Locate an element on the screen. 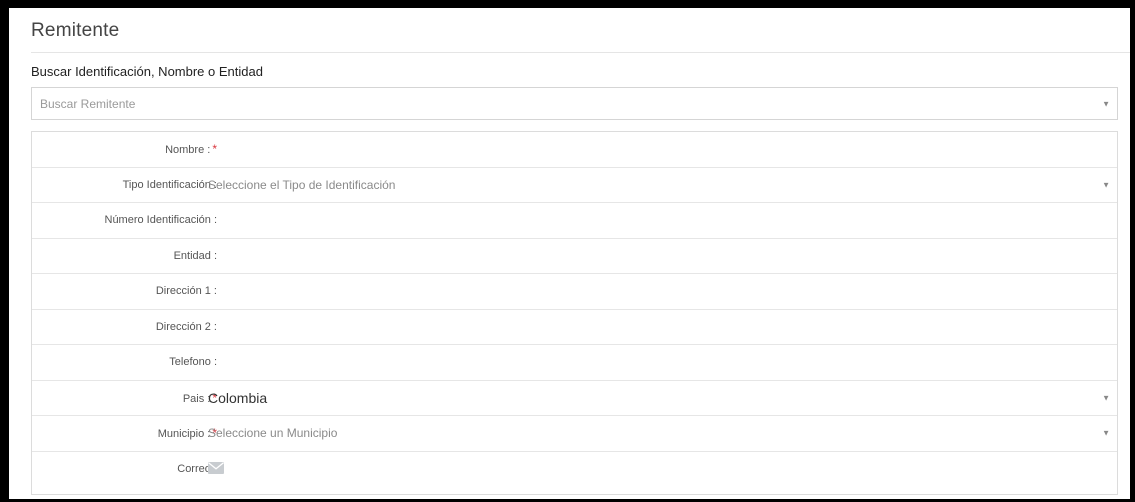  entidad-input is located at coordinates (655, 256).